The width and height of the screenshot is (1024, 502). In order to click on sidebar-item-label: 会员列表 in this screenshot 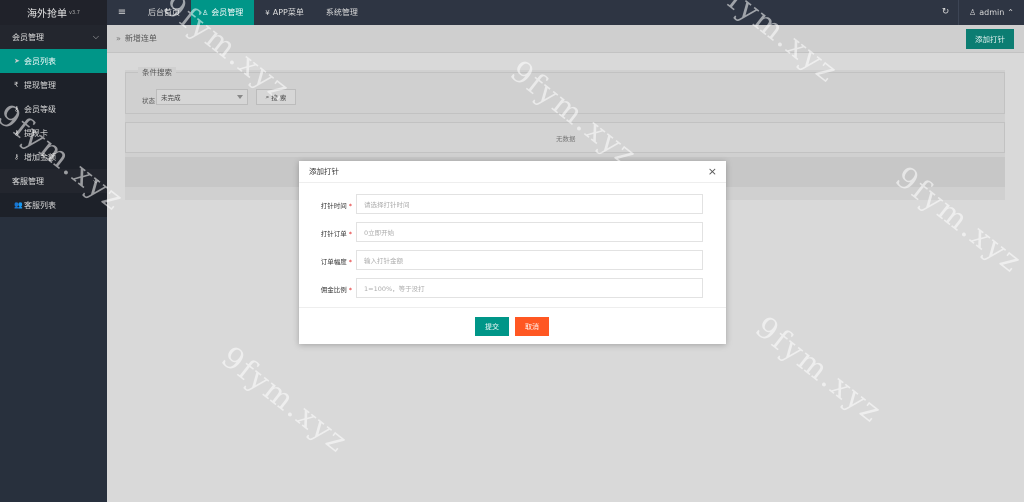, I will do `click(40, 61)`.